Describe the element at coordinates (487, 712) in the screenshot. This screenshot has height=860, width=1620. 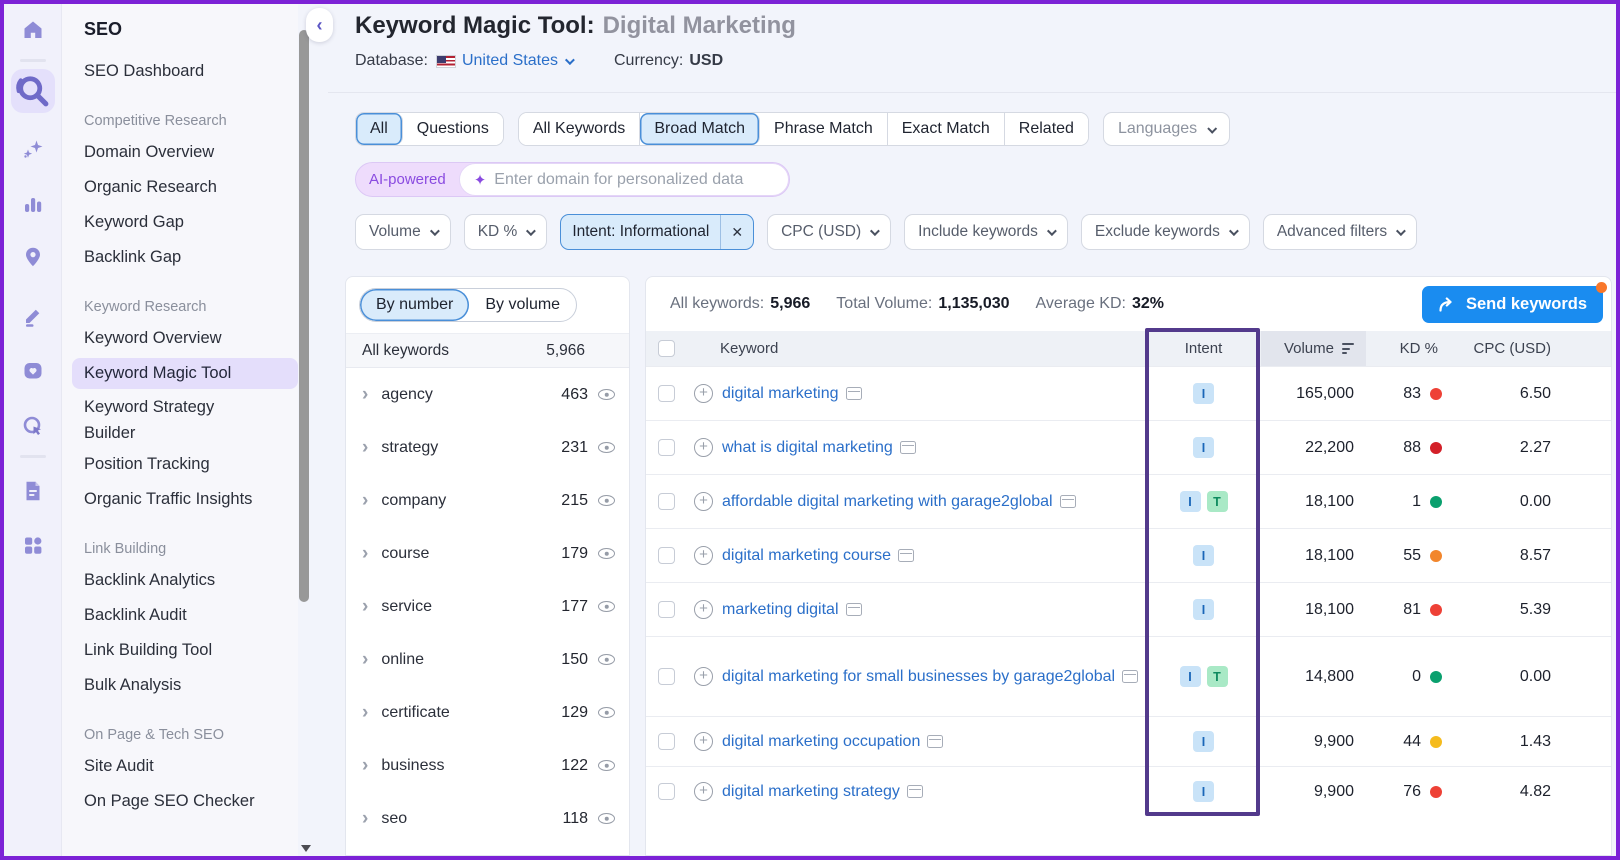
I see `group-row-certificate: › certificate 129` at that location.